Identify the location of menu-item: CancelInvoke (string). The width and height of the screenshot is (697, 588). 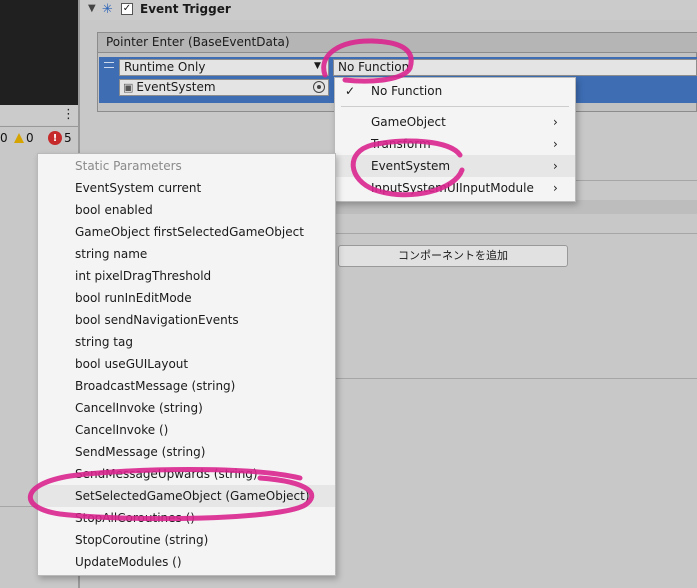
(186, 408).